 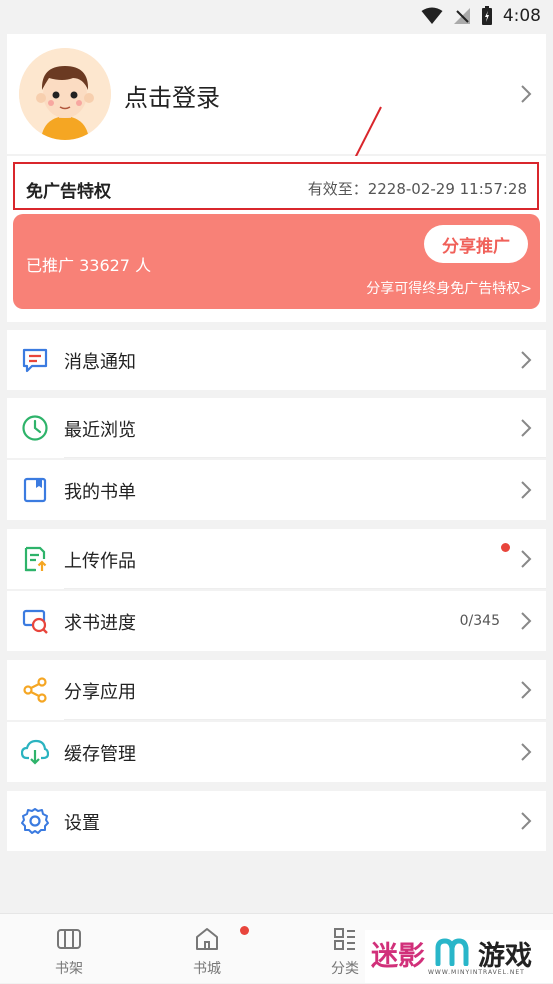 I want to click on ad-free-title: 免广告特权, so click(x=68, y=192).